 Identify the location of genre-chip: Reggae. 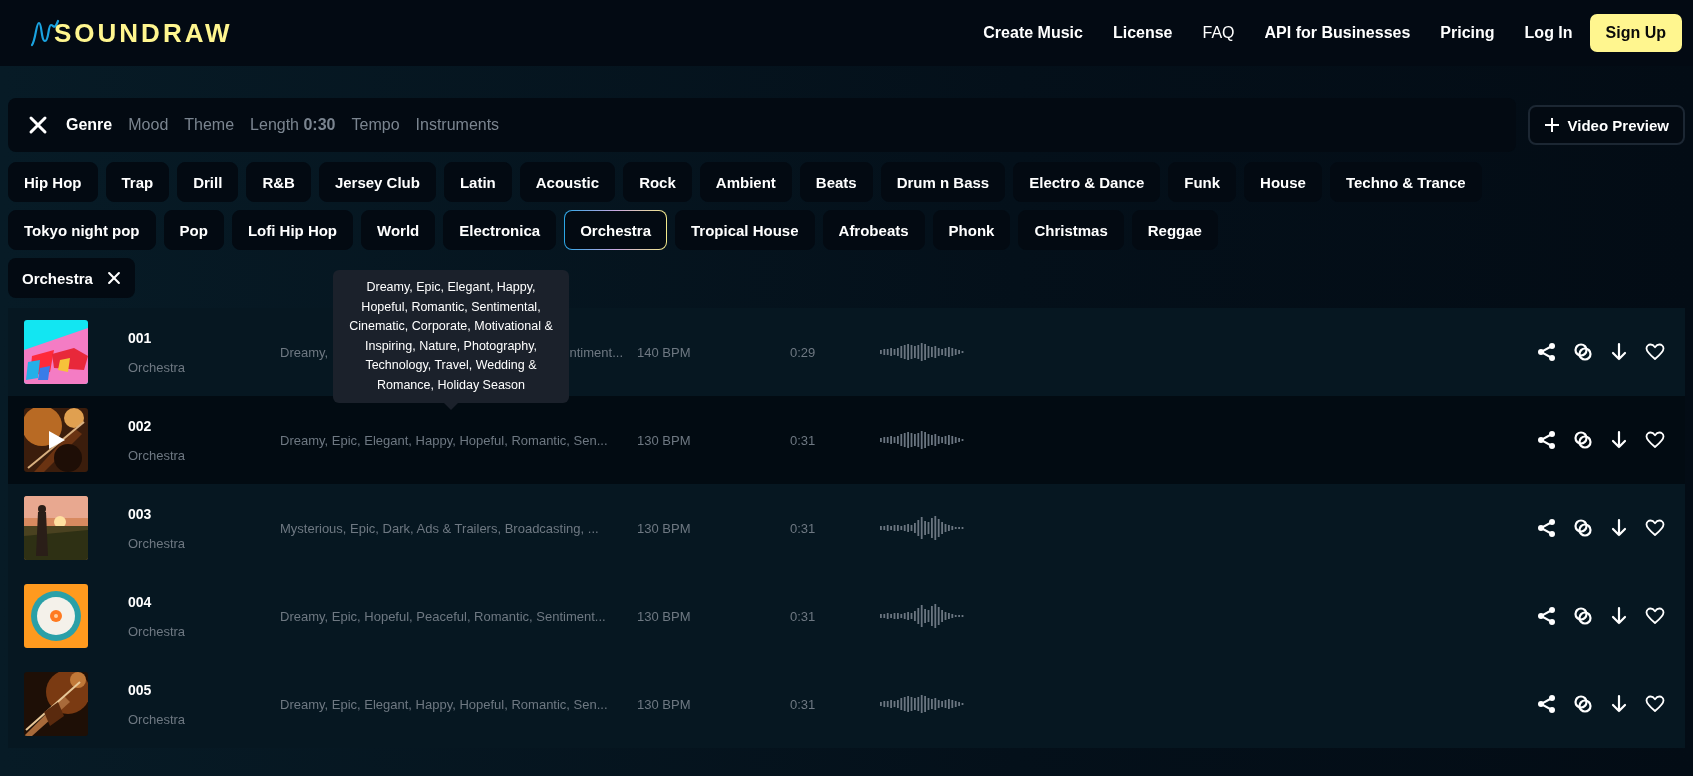
(1174, 230).